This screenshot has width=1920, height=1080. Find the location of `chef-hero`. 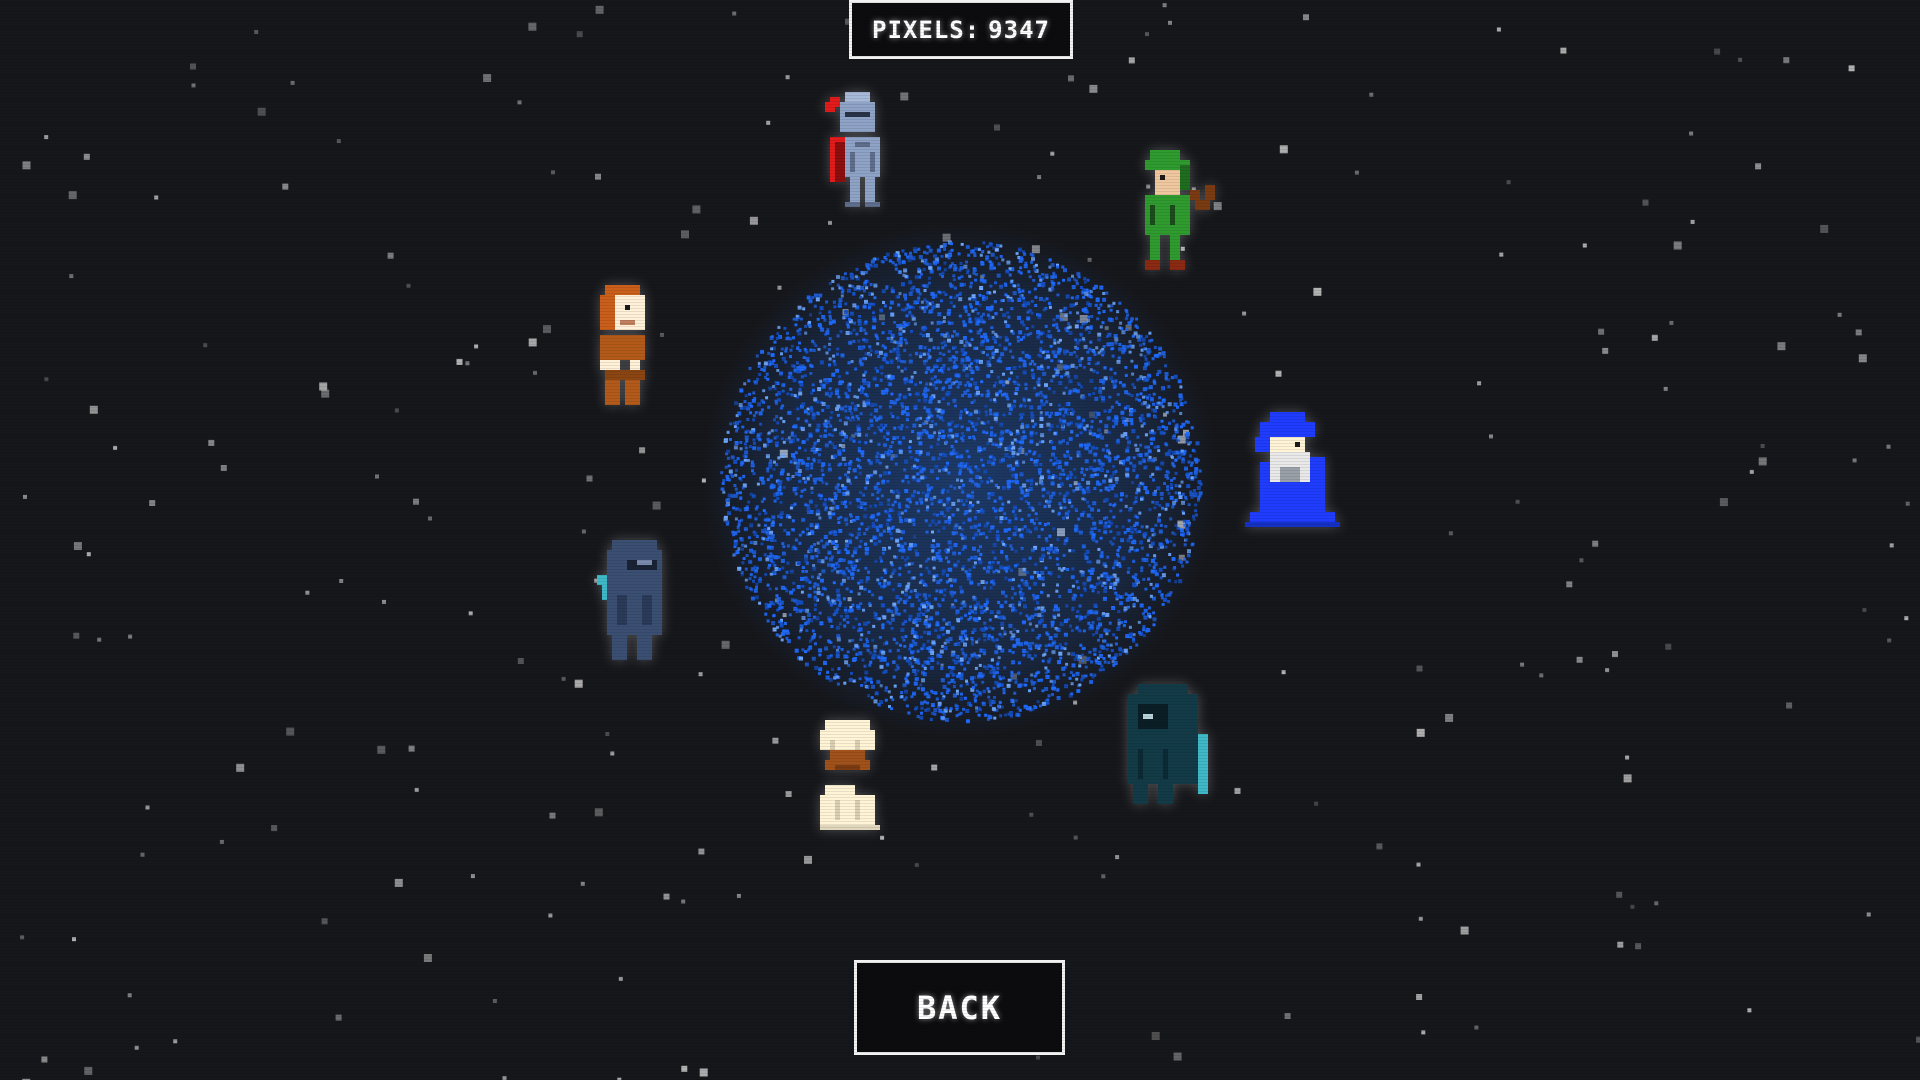

chef-hero is located at coordinates (850, 787).